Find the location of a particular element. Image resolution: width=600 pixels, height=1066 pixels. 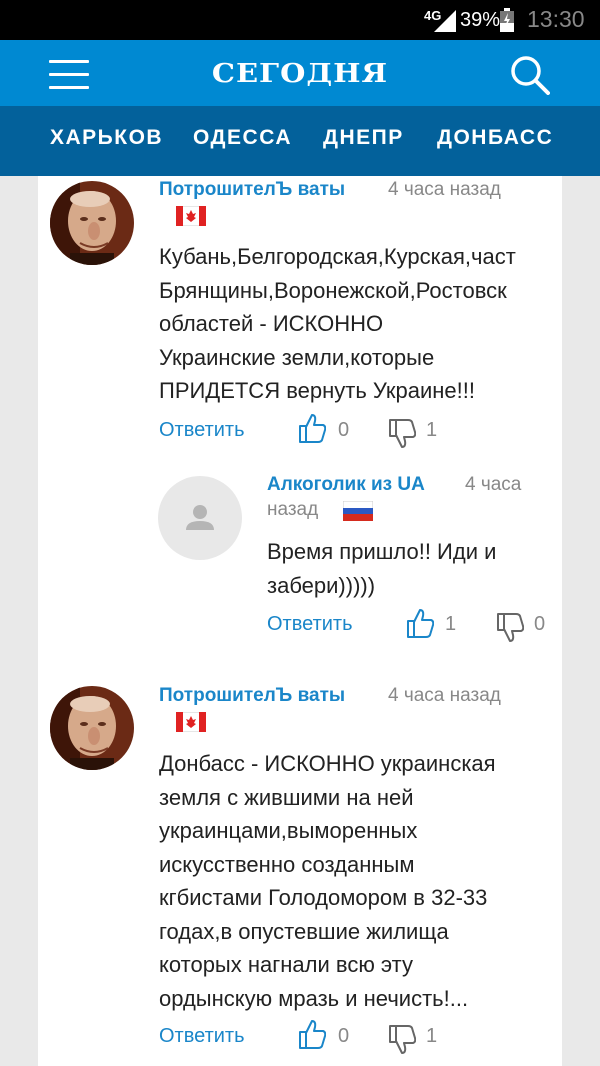

russia-flag-icon is located at coordinates (358, 511).